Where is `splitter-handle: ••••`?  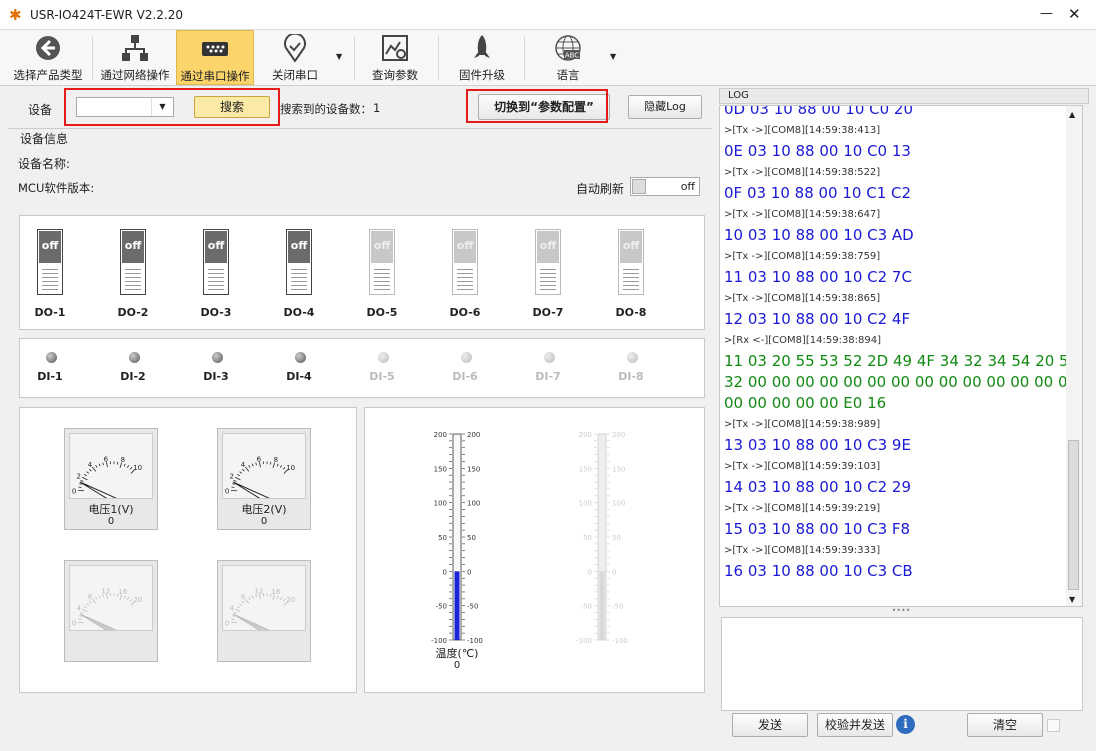
splitter-handle: •••• is located at coordinates (901, 612).